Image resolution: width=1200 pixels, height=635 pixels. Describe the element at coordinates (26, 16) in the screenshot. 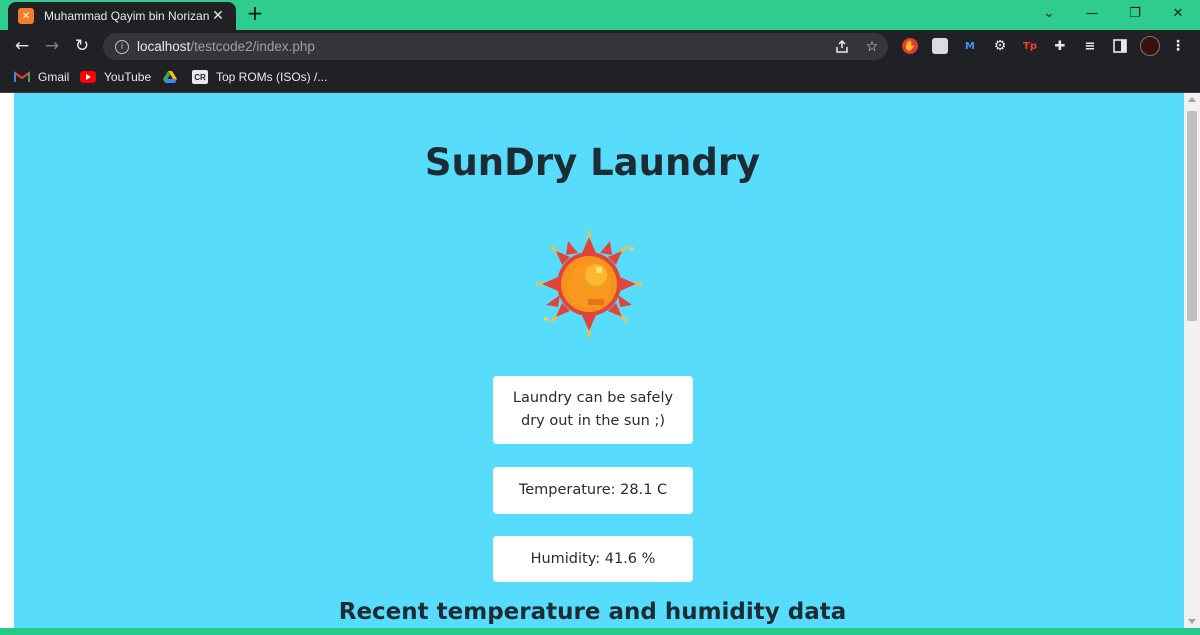

I see `xampp-icon: ✕` at that location.